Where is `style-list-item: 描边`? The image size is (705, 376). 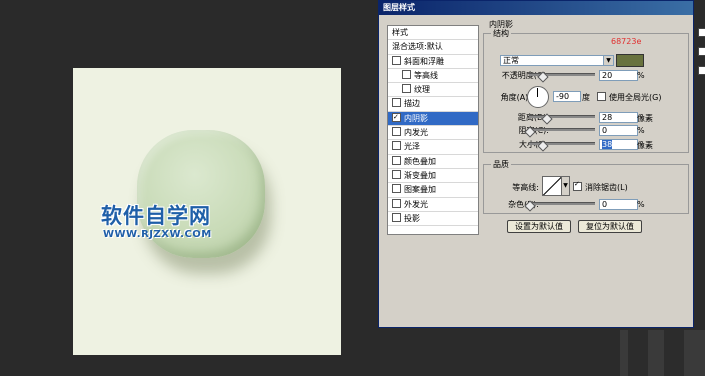
style-list-item: 描边 is located at coordinates (433, 104).